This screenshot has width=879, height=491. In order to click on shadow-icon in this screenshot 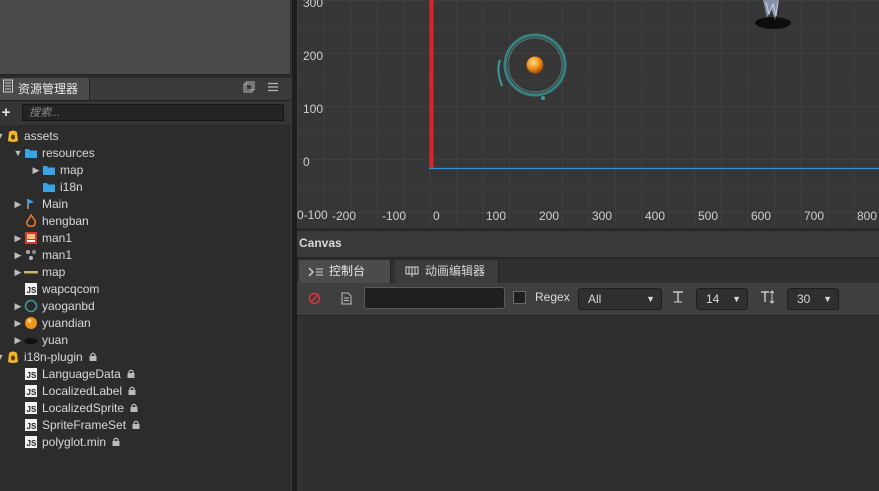, I will do `click(31, 340)`.